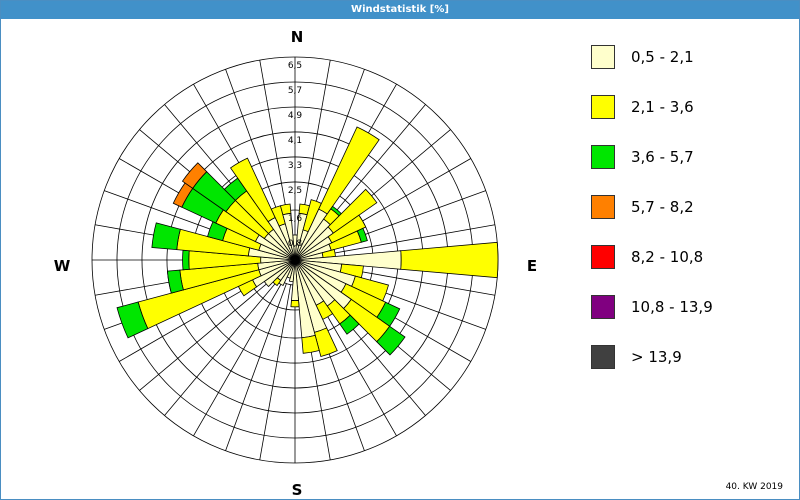 This screenshot has height=500, width=800. What do you see at coordinates (295, 244) in the screenshot?
I see `ring-label: 0,8` at bounding box center [295, 244].